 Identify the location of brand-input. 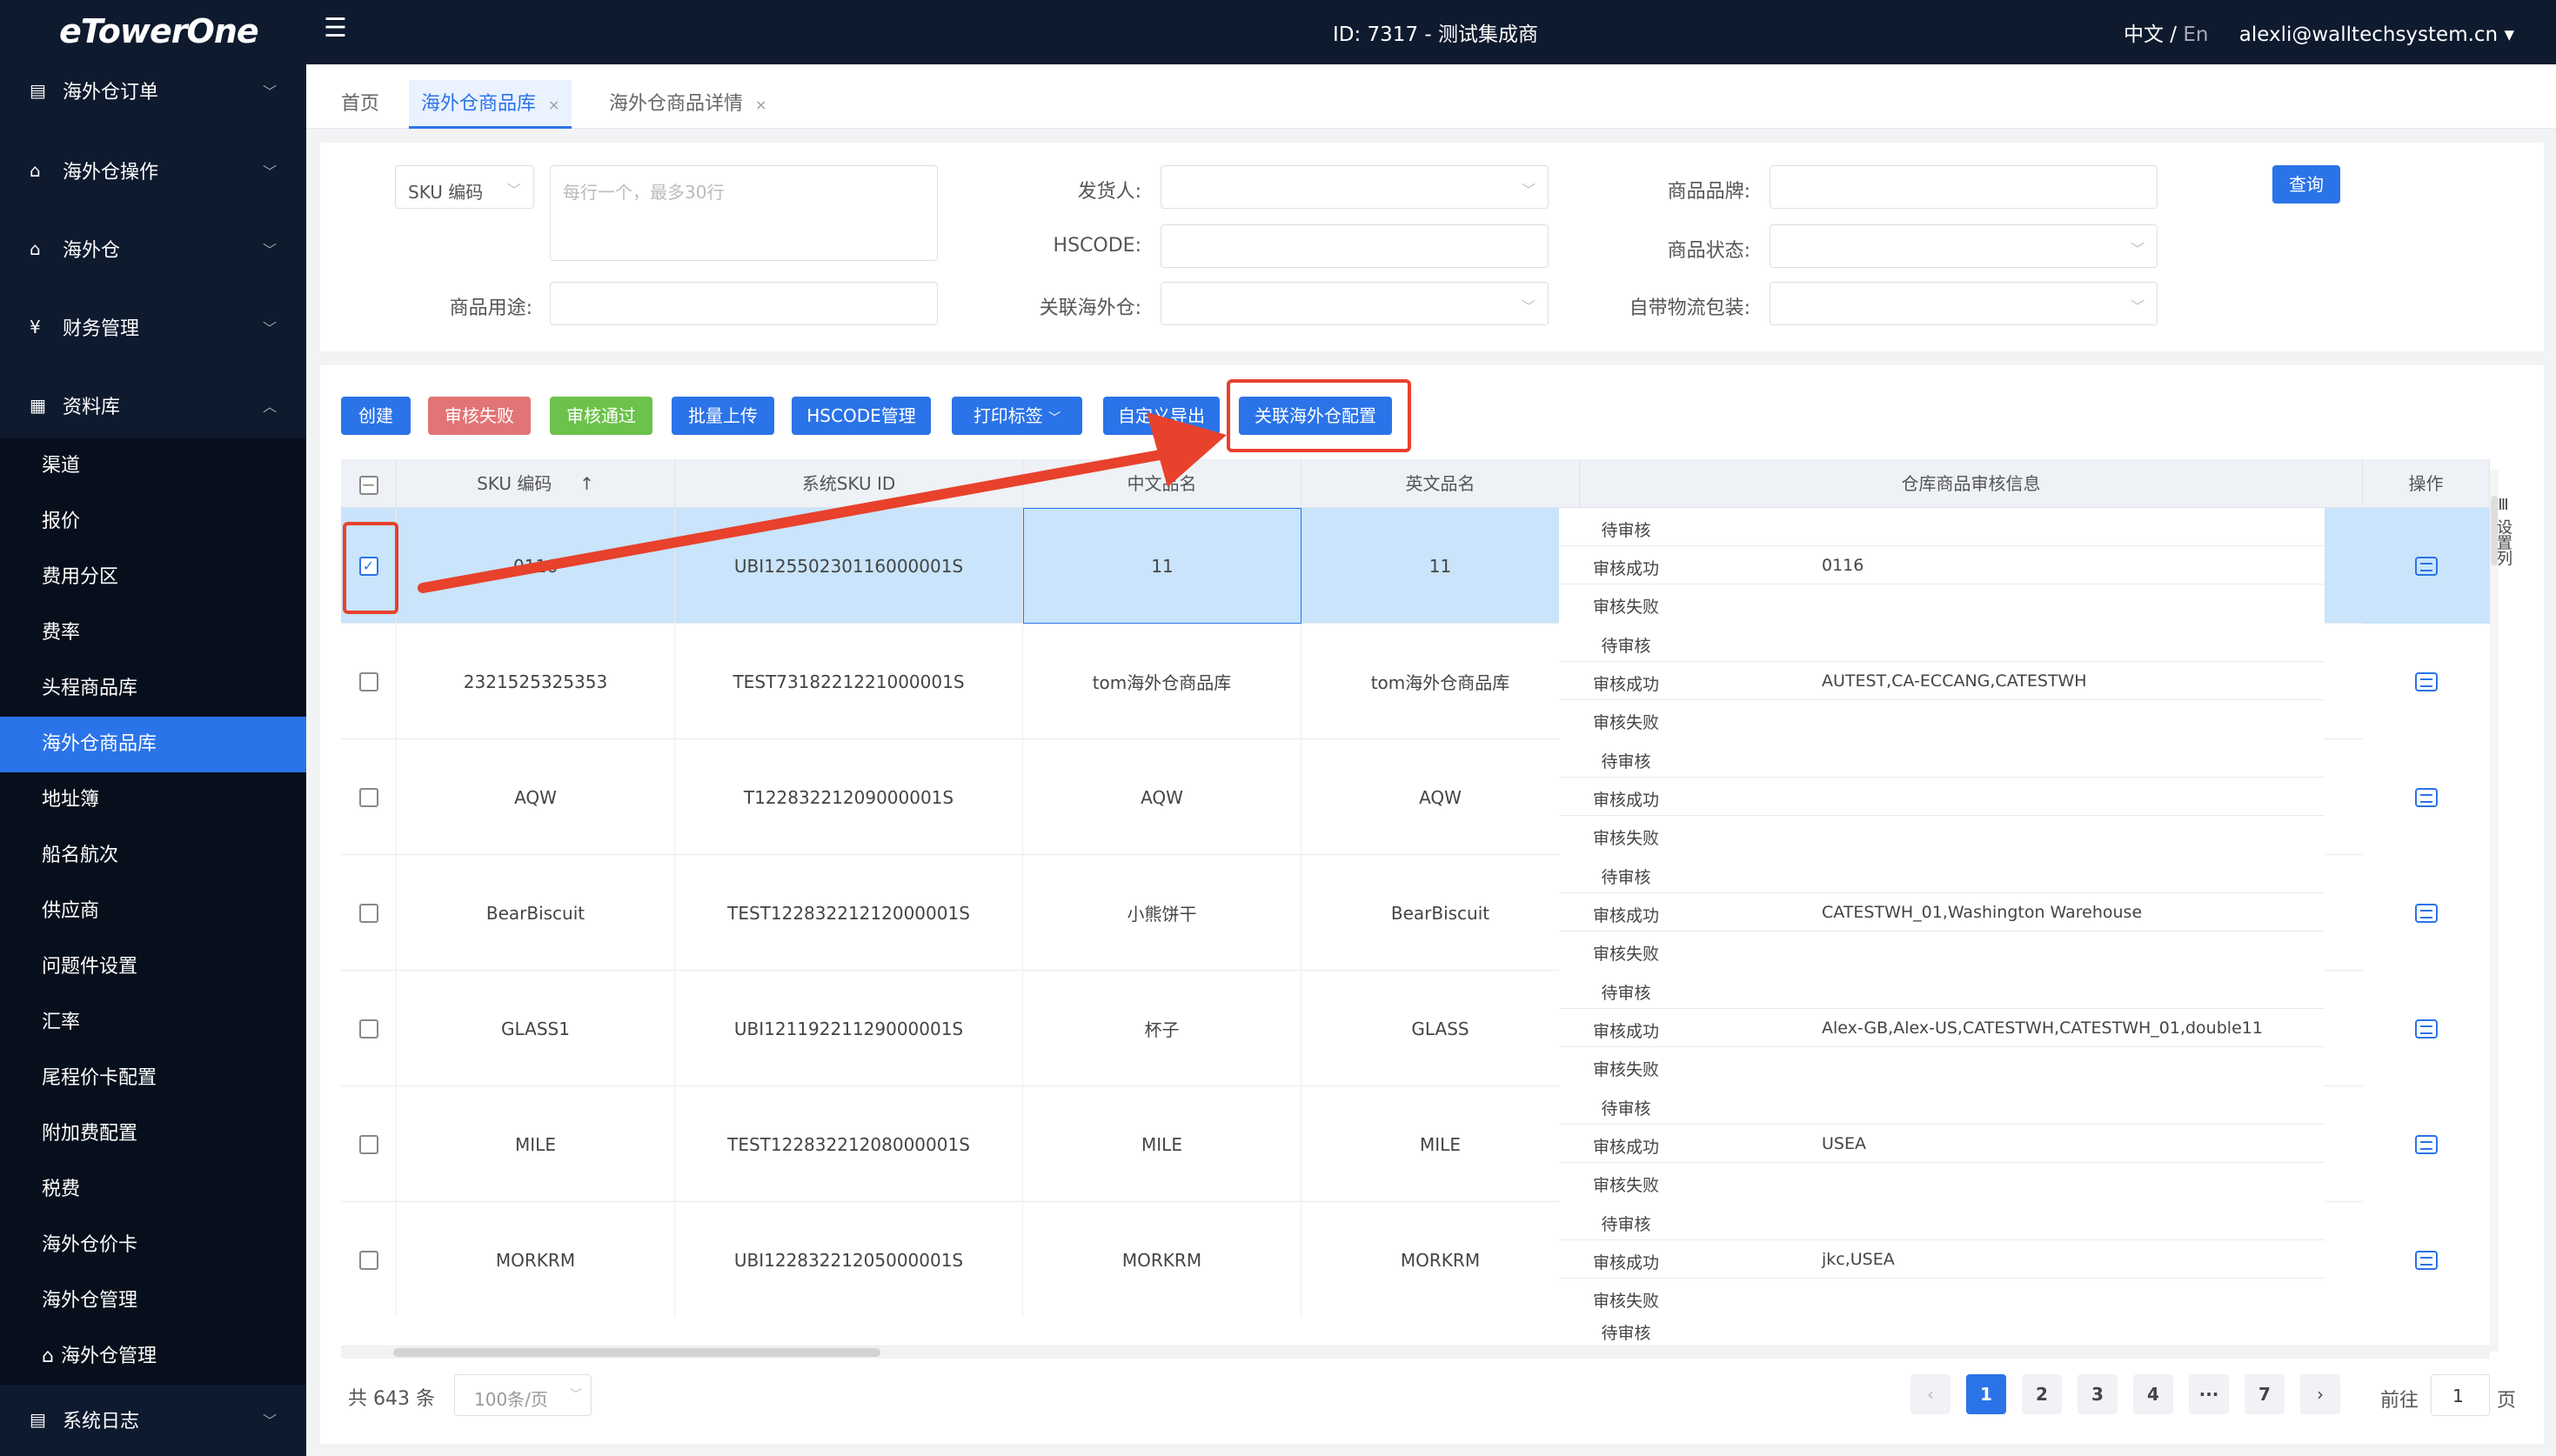
(1964, 187).